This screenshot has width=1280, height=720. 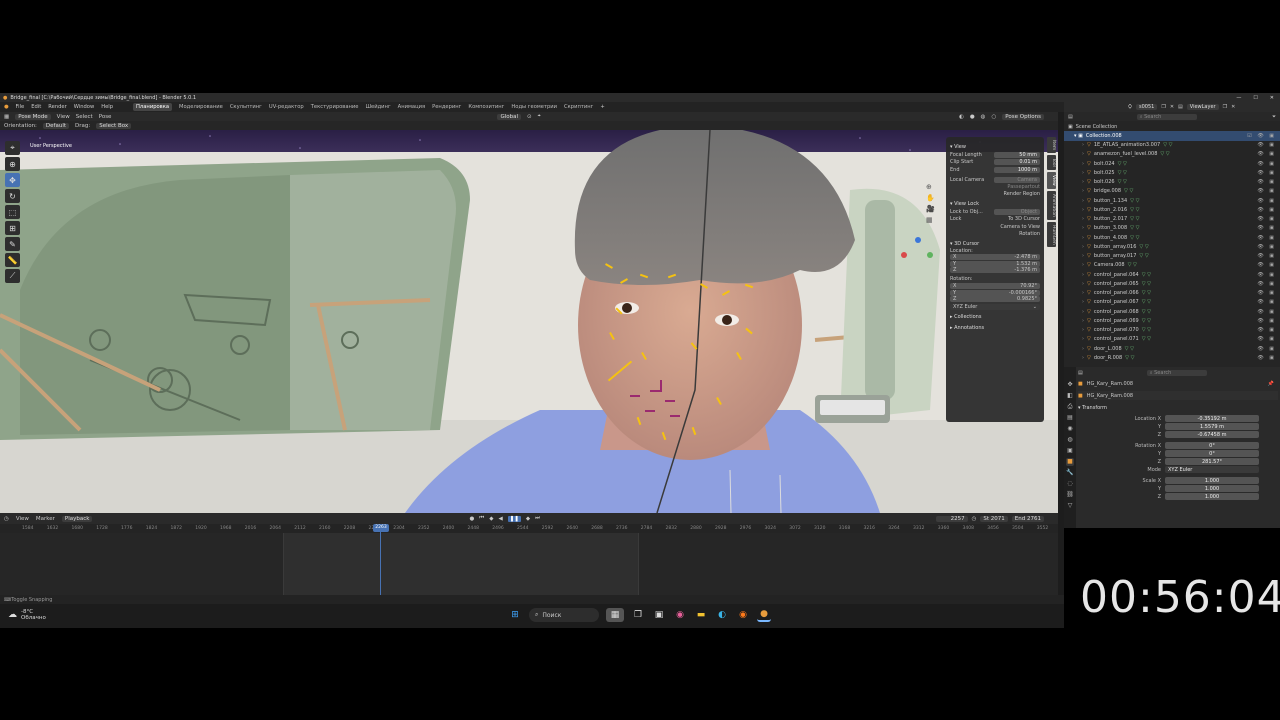 I want to click on menu-file: File, so click(x=20, y=107).